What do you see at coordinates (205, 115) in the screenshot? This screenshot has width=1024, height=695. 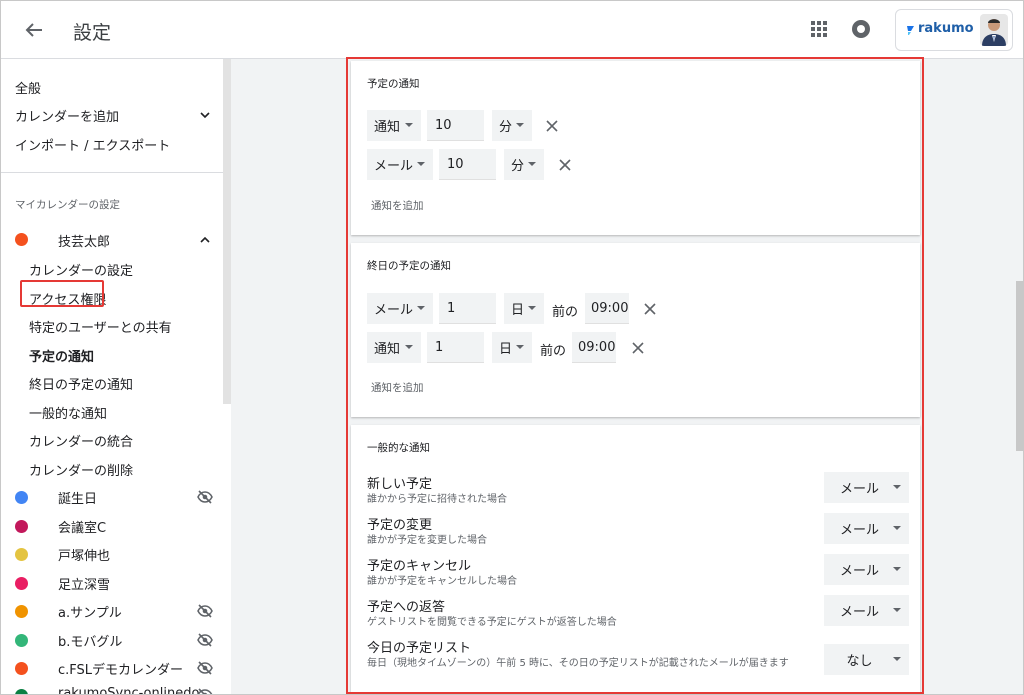 I see `chevron-down-icon` at bounding box center [205, 115].